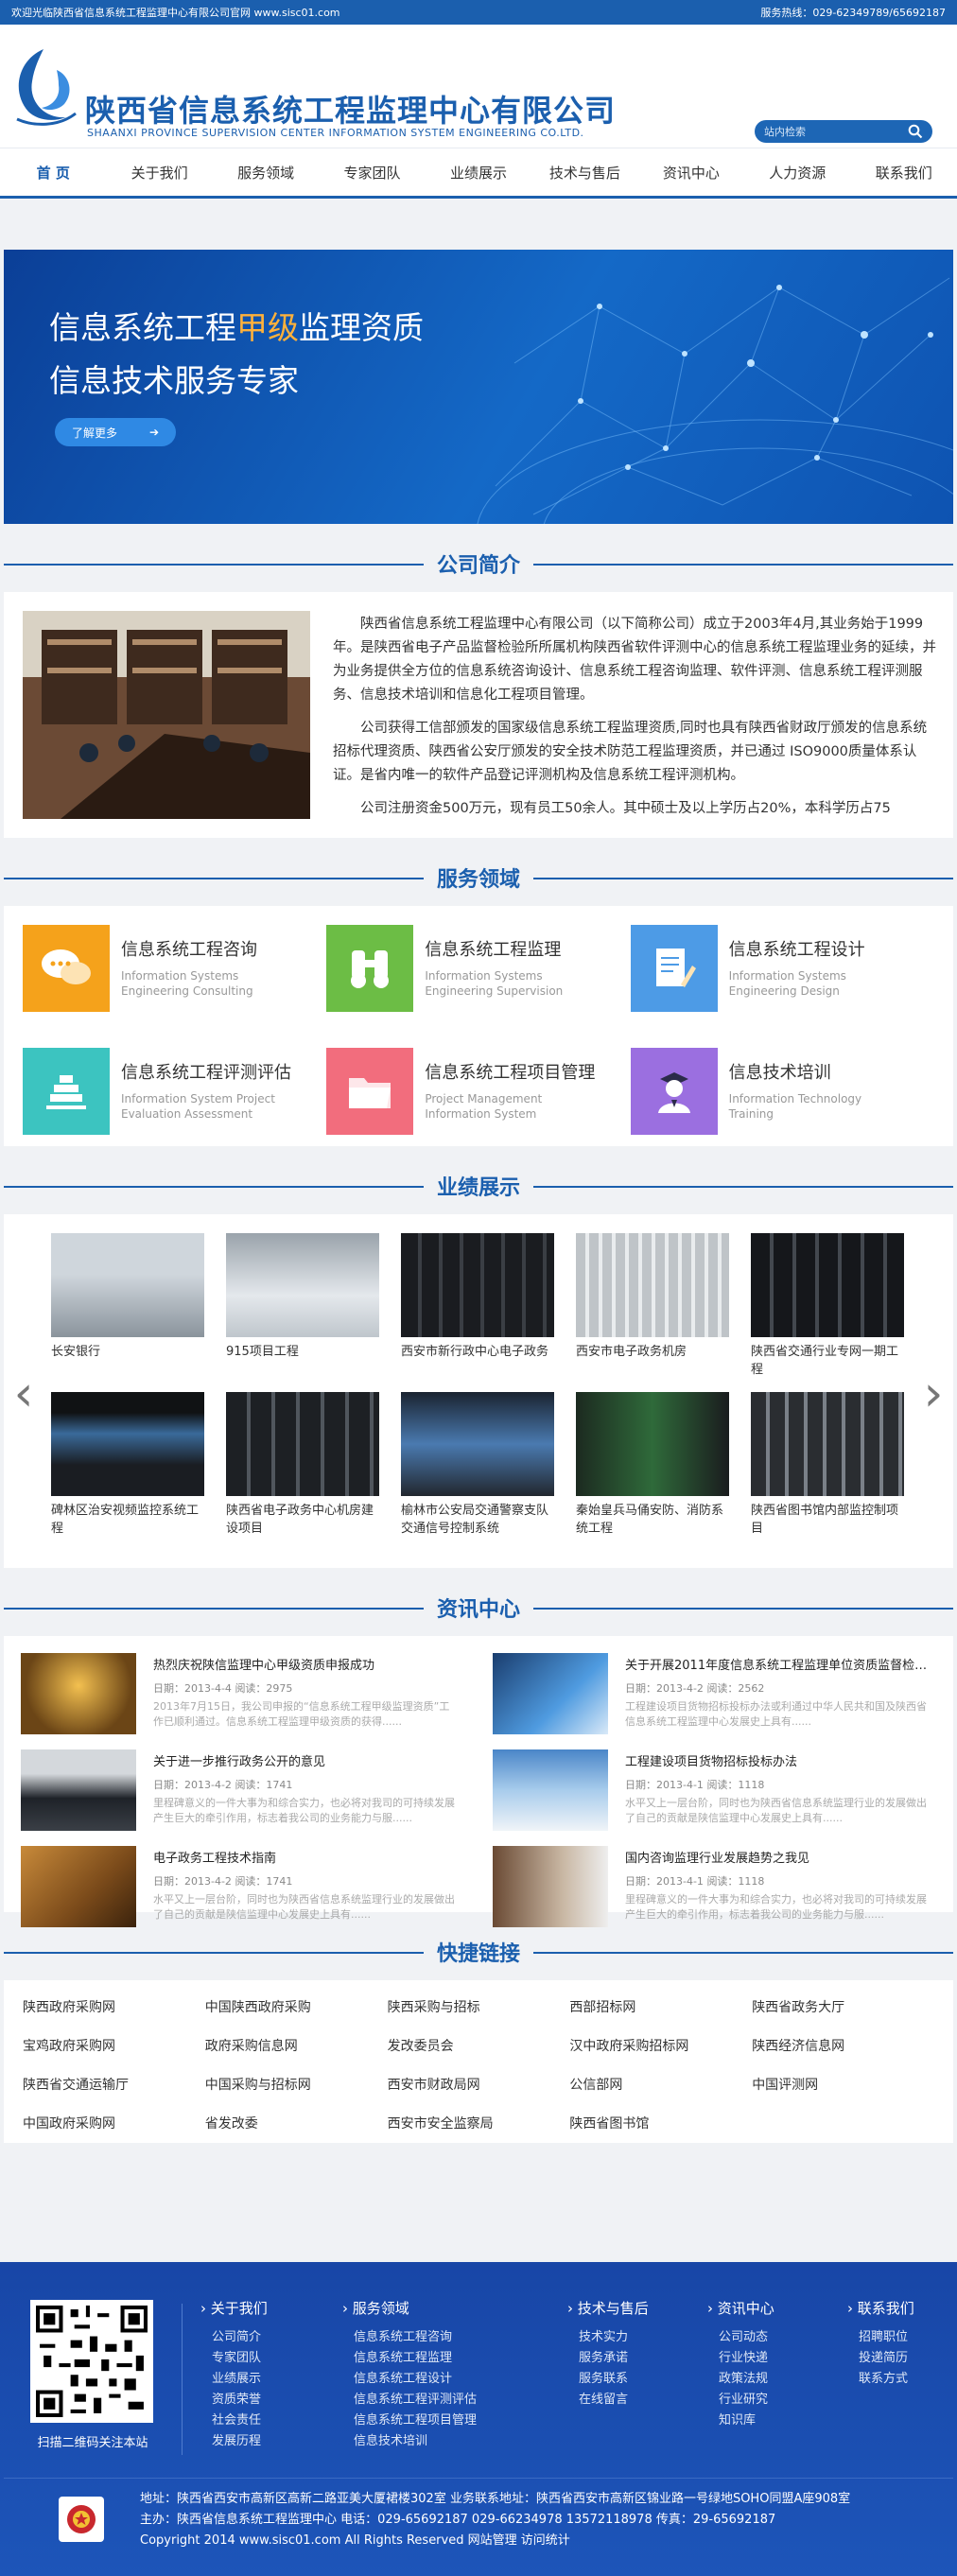 The width and height of the screenshot is (957, 2576). What do you see at coordinates (240, 2400) in the screenshot?
I see `footer-link: 资质荣誉` at bounding box center [240, 2400].